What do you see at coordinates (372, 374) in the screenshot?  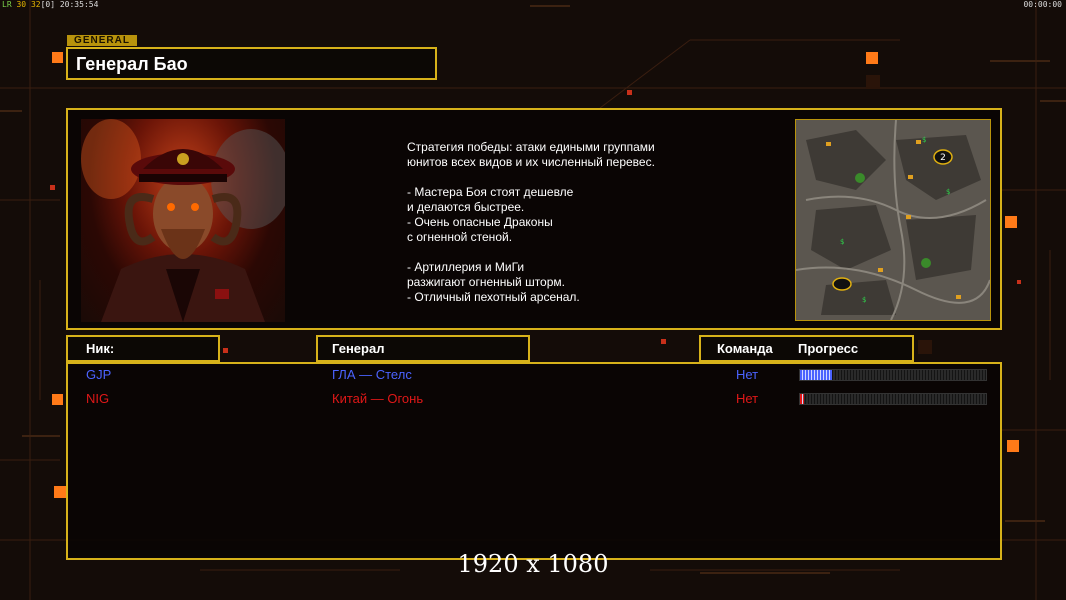 I see `player-general: ГЛА — Стелс` at bounding box center [372, 374].